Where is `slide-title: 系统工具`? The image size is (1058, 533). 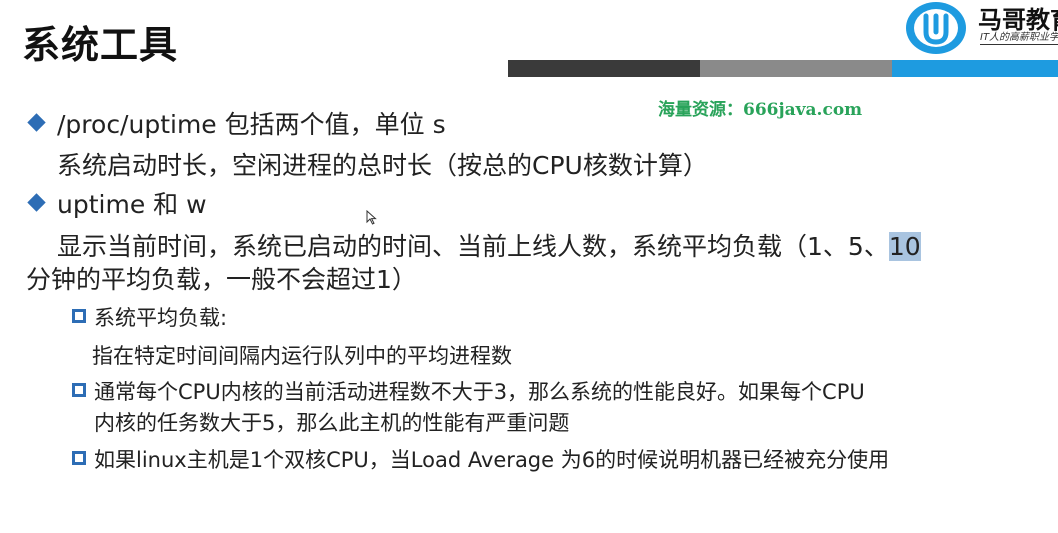
slide-title: 系统工具 is located at coordinates (100, 45).